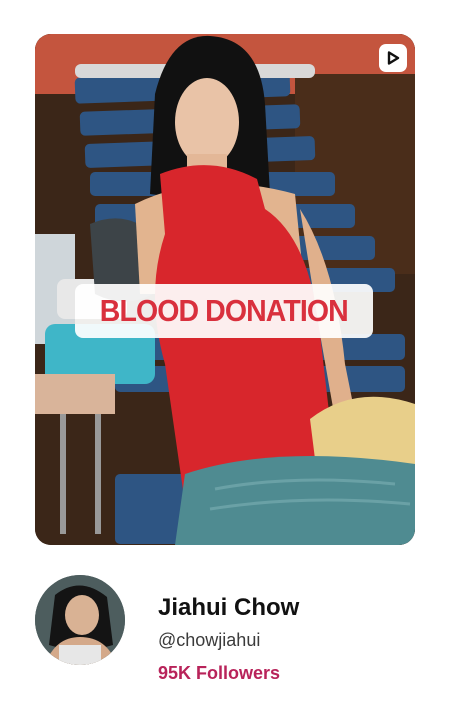 Image resolution: width=450 pixels, height=720 pixels. Describe the element at coordinates (228, 608) in the screenshot. I see `profile-name: Jiahui Chow` at that location.